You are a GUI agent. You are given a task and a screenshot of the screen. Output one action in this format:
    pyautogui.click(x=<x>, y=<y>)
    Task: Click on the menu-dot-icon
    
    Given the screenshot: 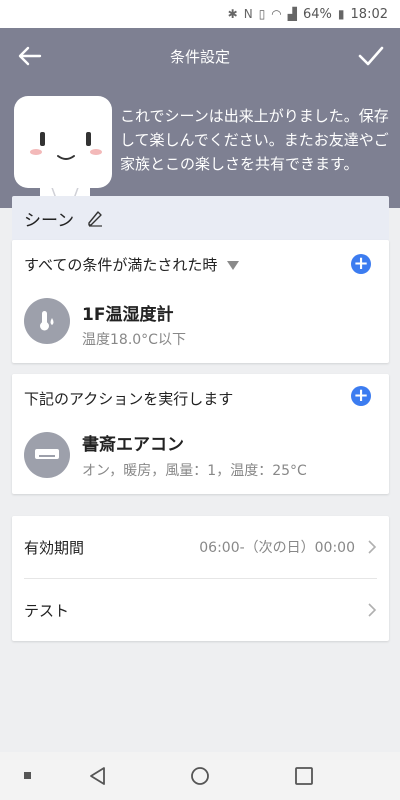 What is the action you would take?
    pyautogui.click(x=28, y=776)
    